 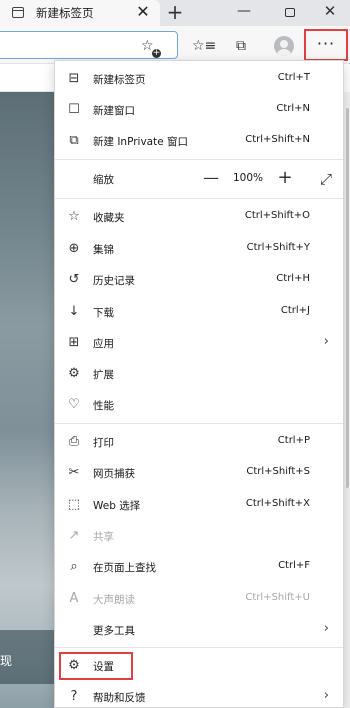 What do you see at coordinates (114, 600) in the screenshot?
I see `menu-label: 大声朗读` at bounding box center [114, 600].